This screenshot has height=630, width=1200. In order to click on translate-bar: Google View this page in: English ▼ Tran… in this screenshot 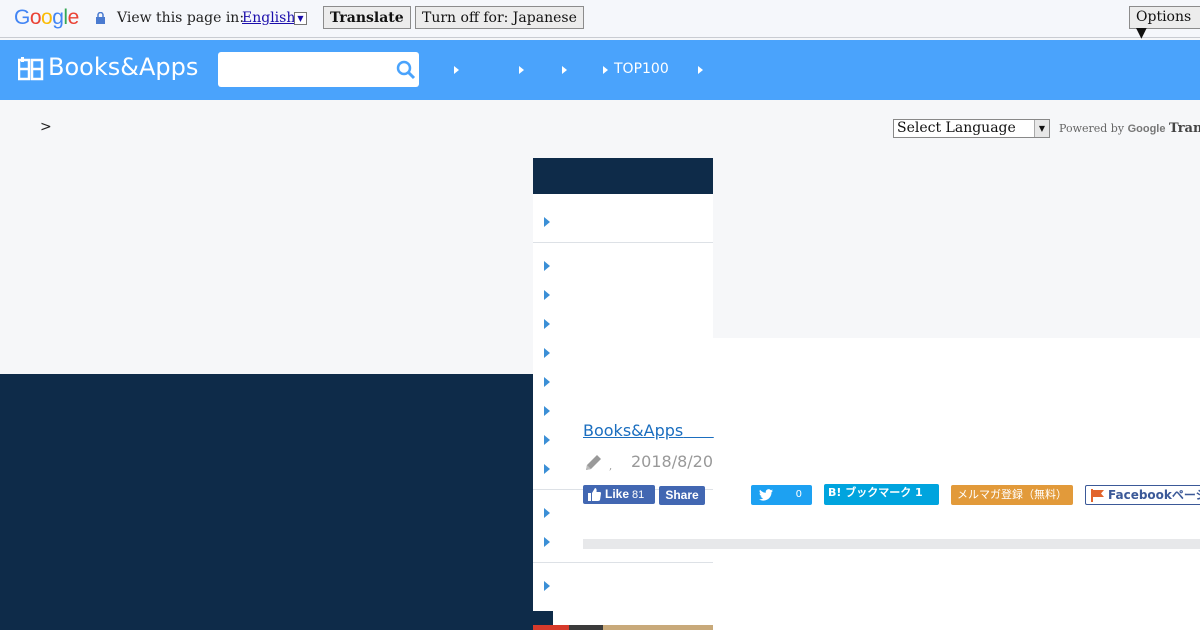, I will do `click(600, 20)`.